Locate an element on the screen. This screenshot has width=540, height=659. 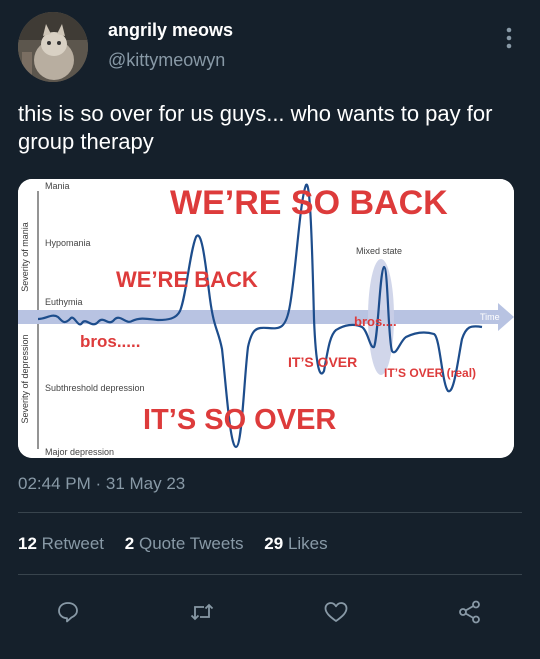
quote-label: Quote Tweets is located at coordinates (191, 543).